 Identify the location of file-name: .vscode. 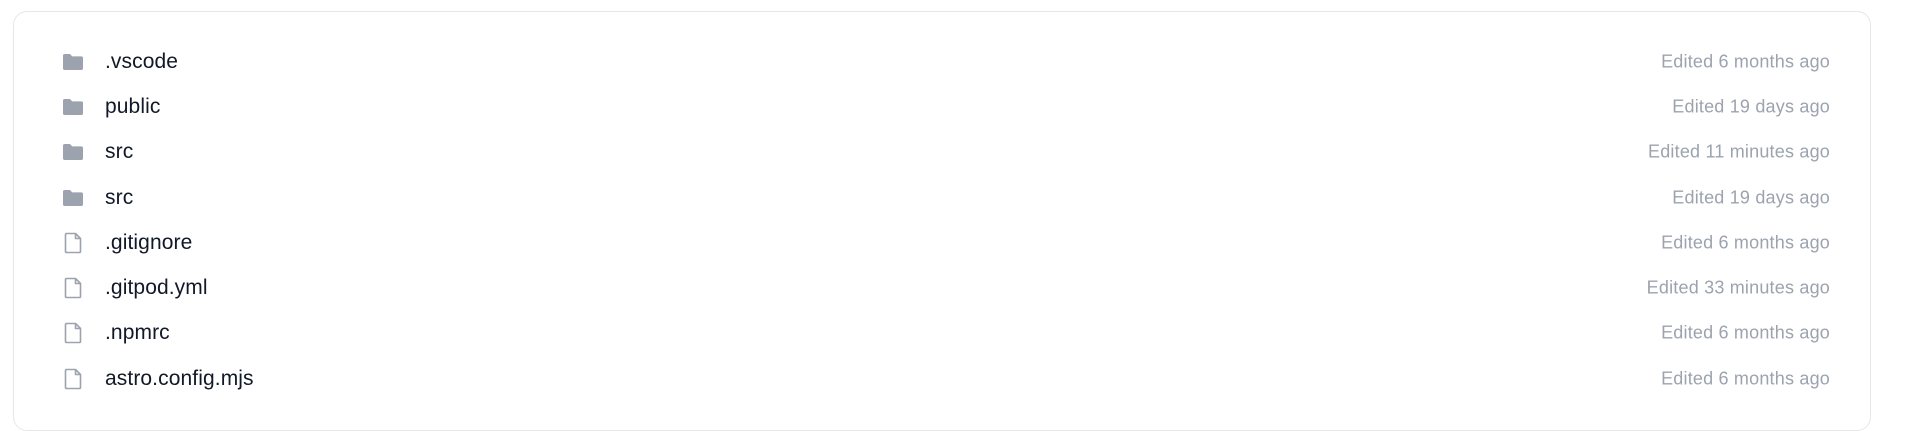
(141, 62).